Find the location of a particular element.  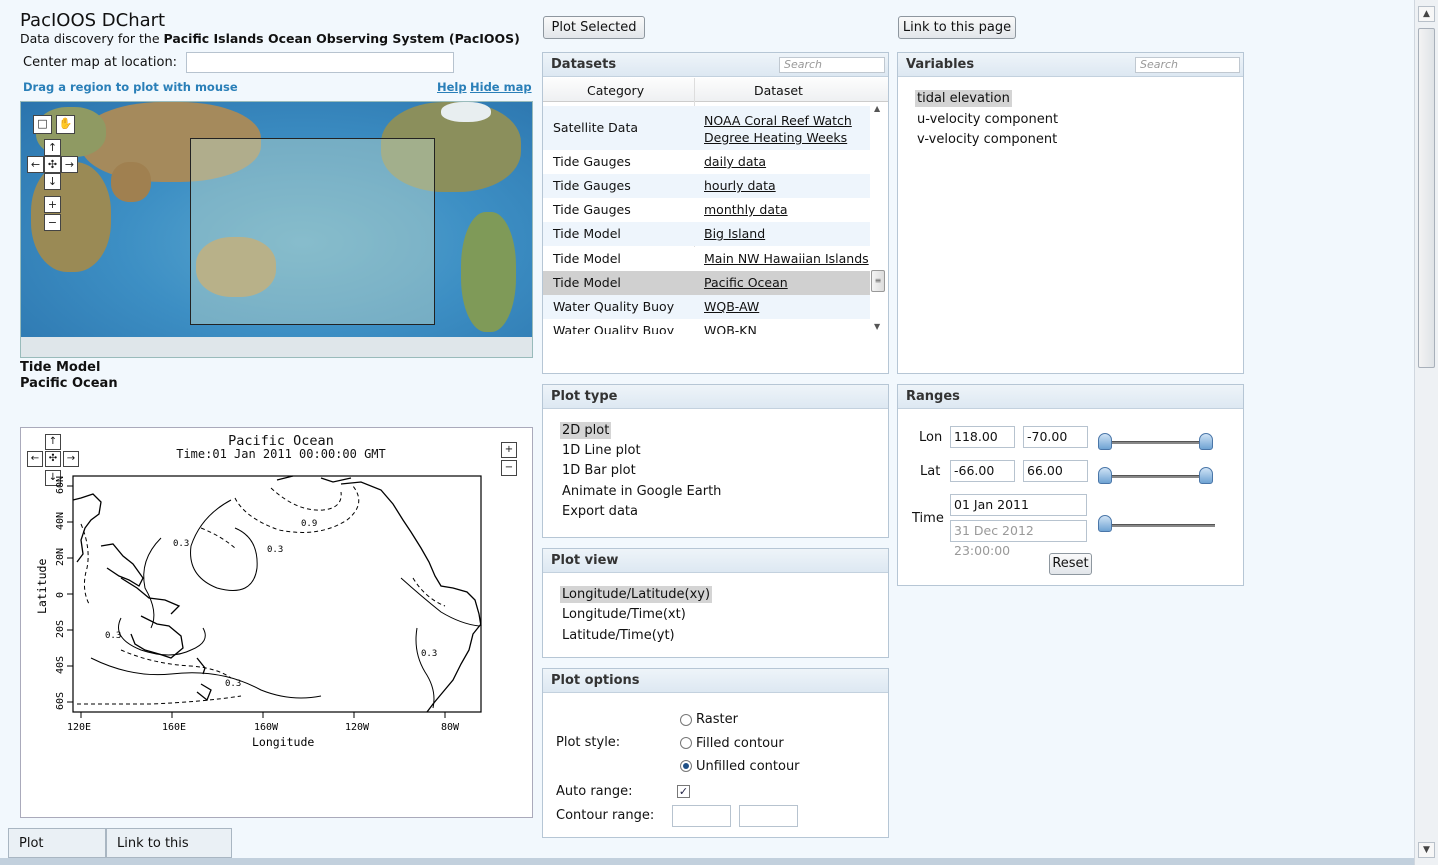

page-scroll-thumb is located at coordinates (1426, 198).